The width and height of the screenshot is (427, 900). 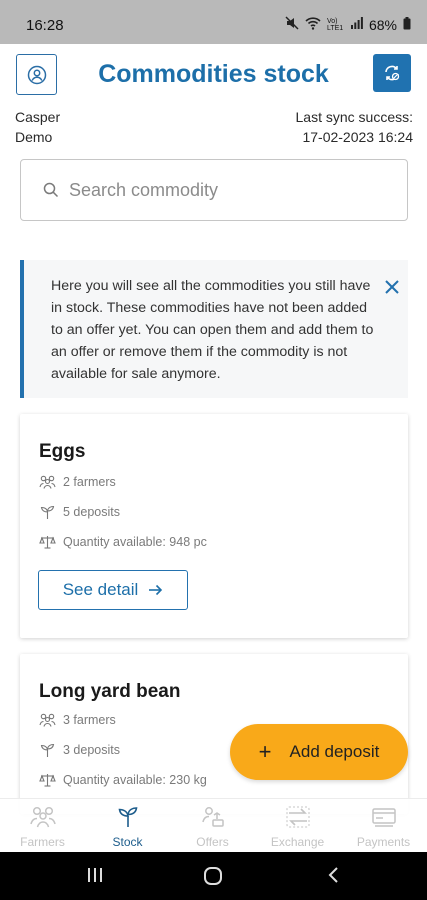 What do you see at coordinates (229, 190) in the screenshot?
I see `search-input` at bounding box center [229, 190].